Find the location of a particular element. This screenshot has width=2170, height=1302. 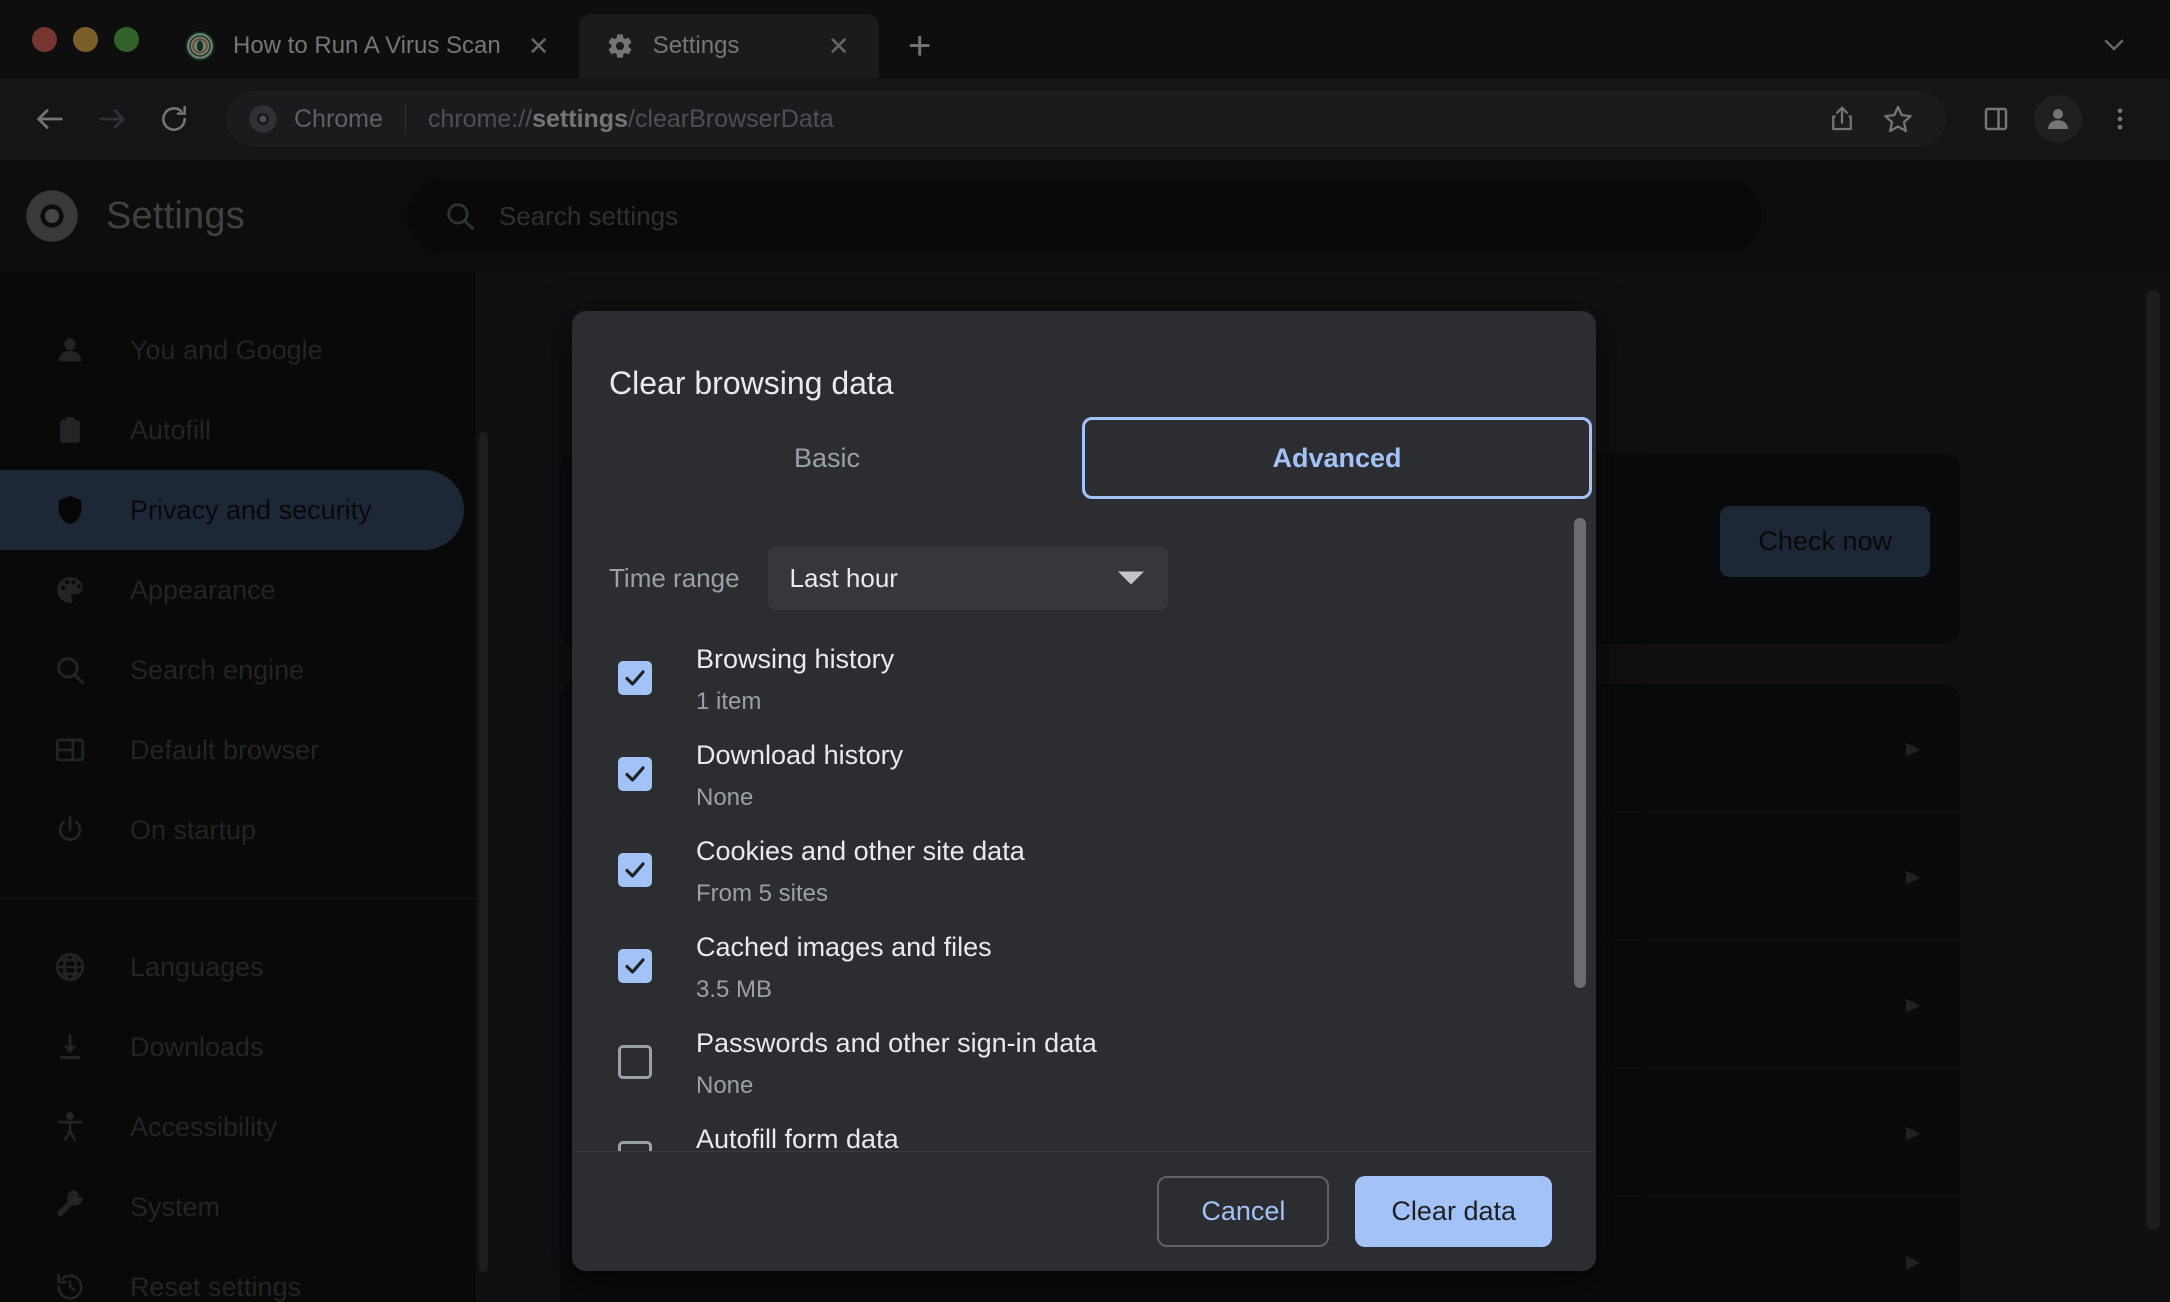

chevron-down-icon is located at coordinates (1130, 578).